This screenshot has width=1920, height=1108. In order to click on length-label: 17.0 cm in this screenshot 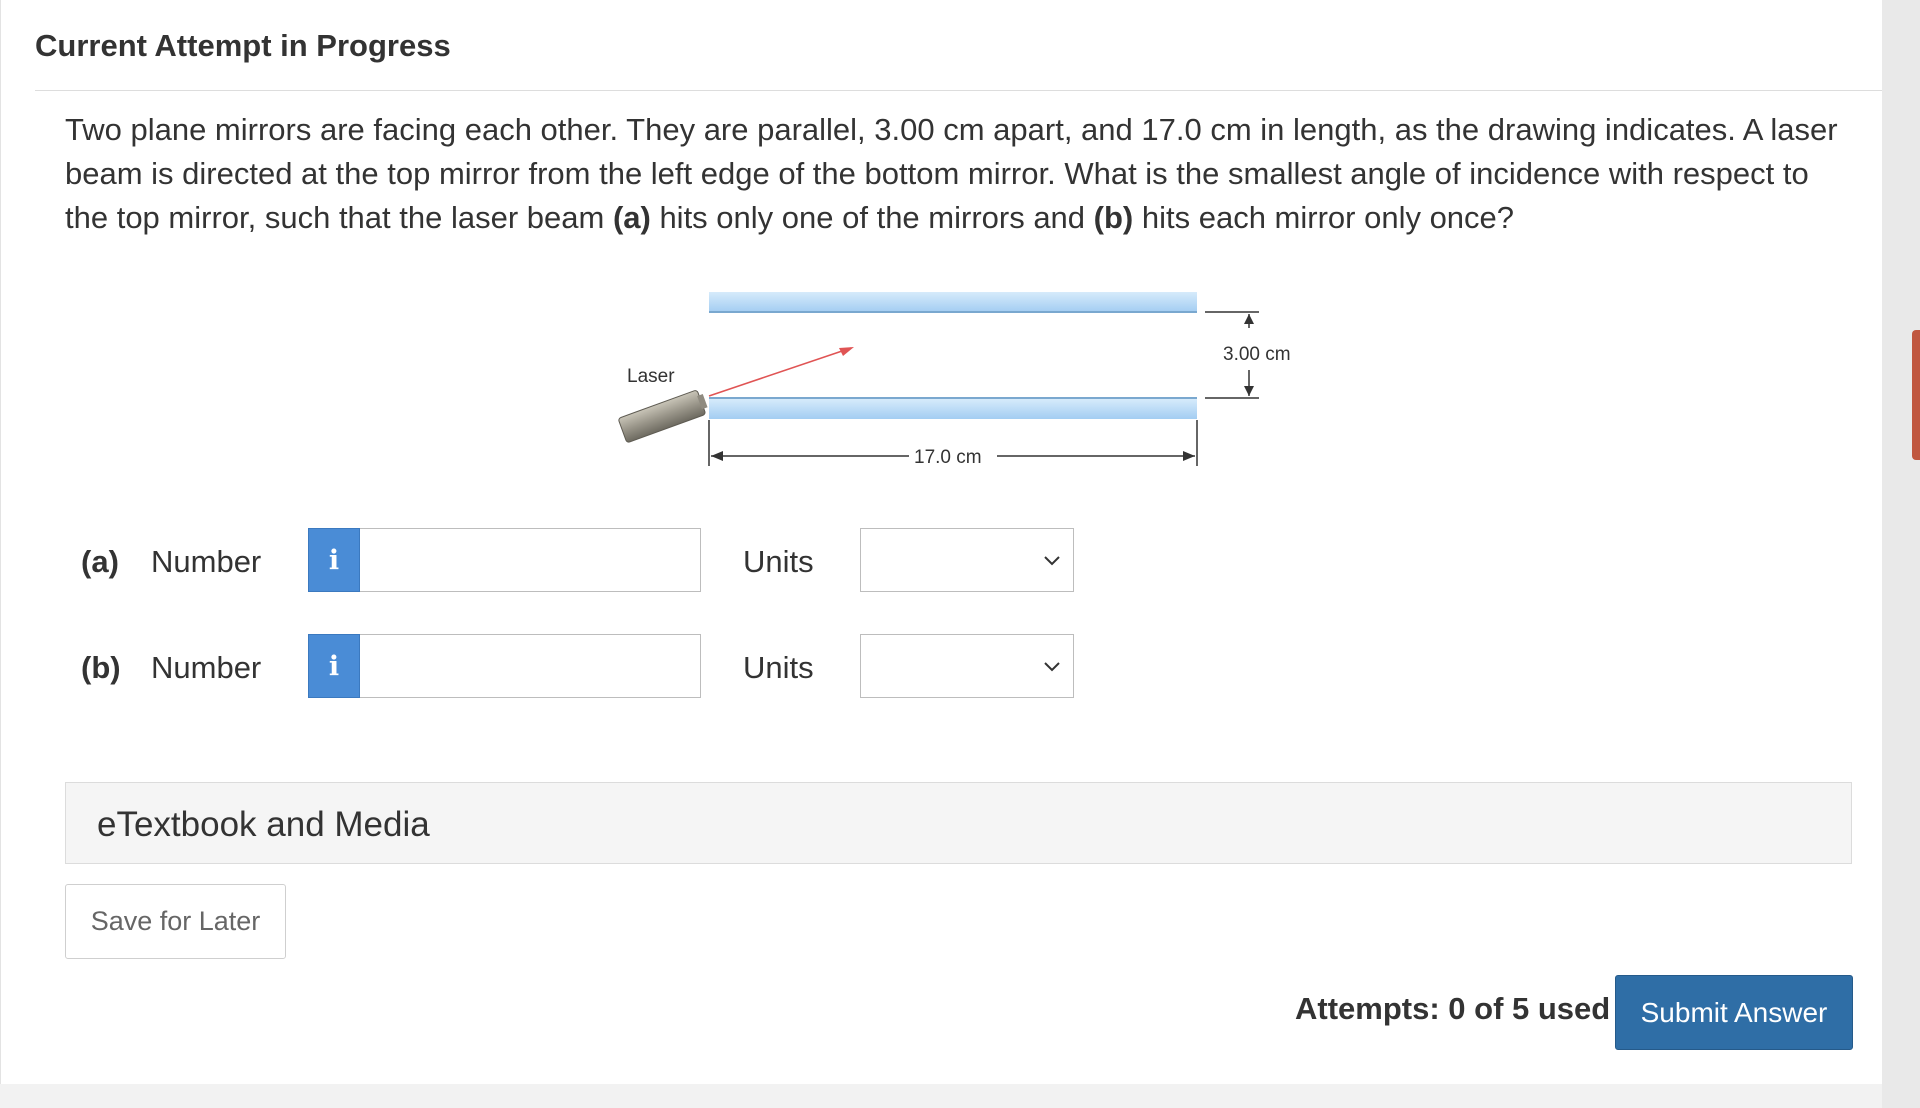, I will do `click(948, 457)`.